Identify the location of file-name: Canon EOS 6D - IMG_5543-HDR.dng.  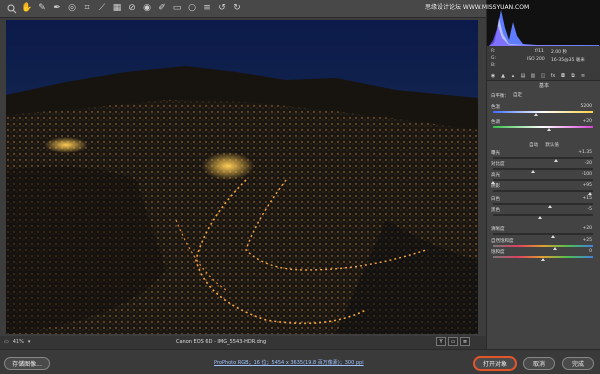
(221, 342).